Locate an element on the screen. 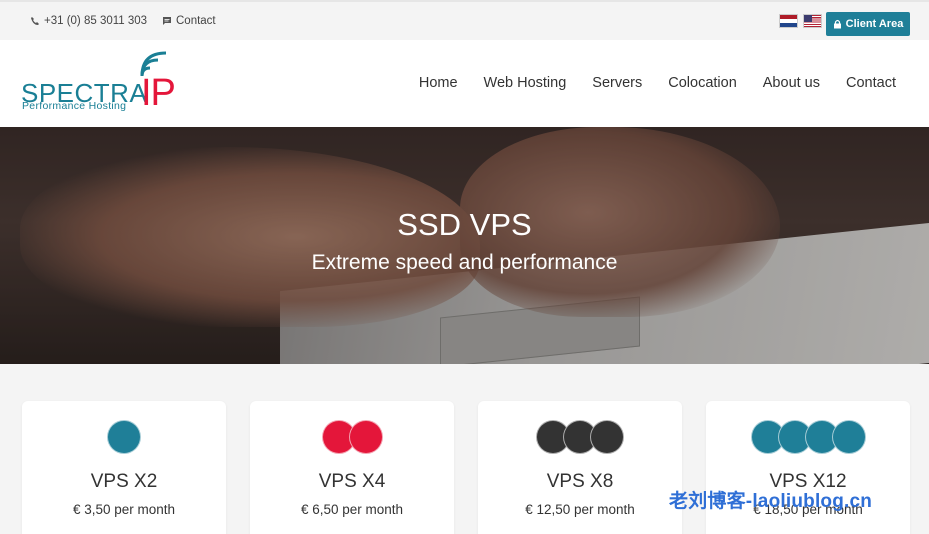 The height and width of the screenshot is (534, 929). contact-link: Contact is located at coordinates (189, 21).